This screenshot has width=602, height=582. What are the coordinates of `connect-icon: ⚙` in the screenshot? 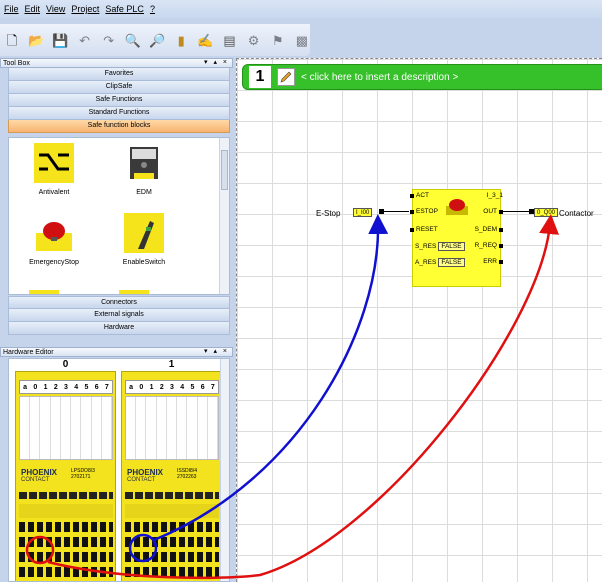 It's located at (254, 40).